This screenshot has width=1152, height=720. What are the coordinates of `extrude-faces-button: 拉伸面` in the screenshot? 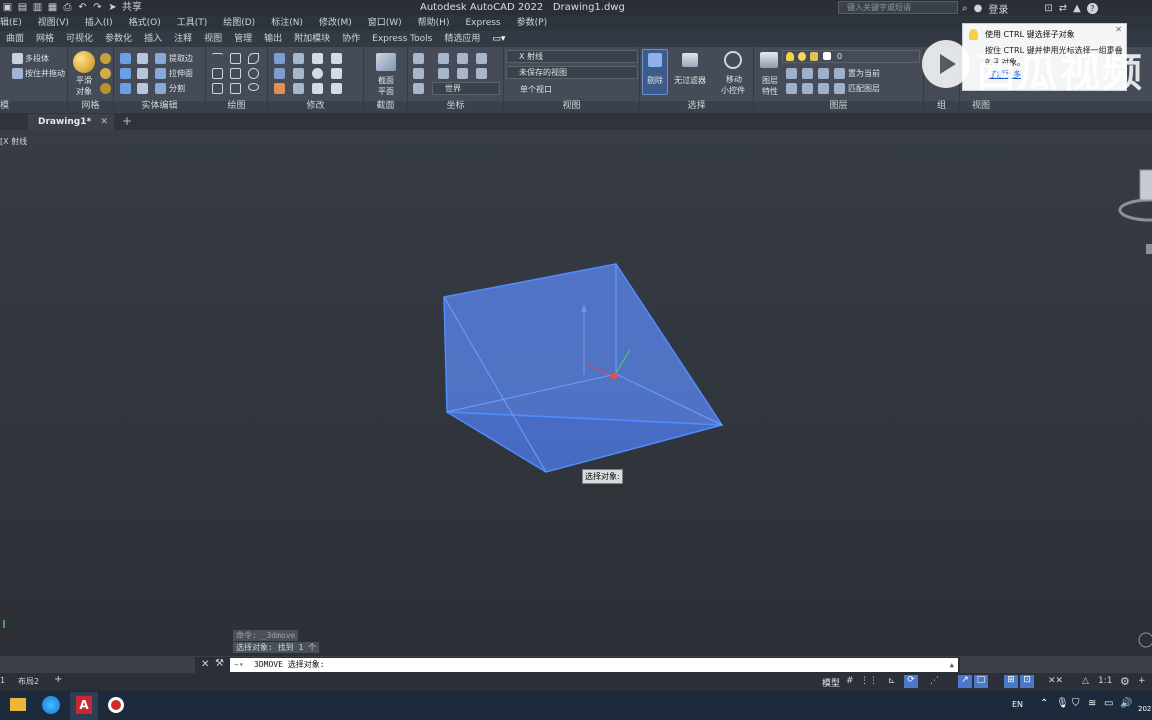 It's located at (181, 73).